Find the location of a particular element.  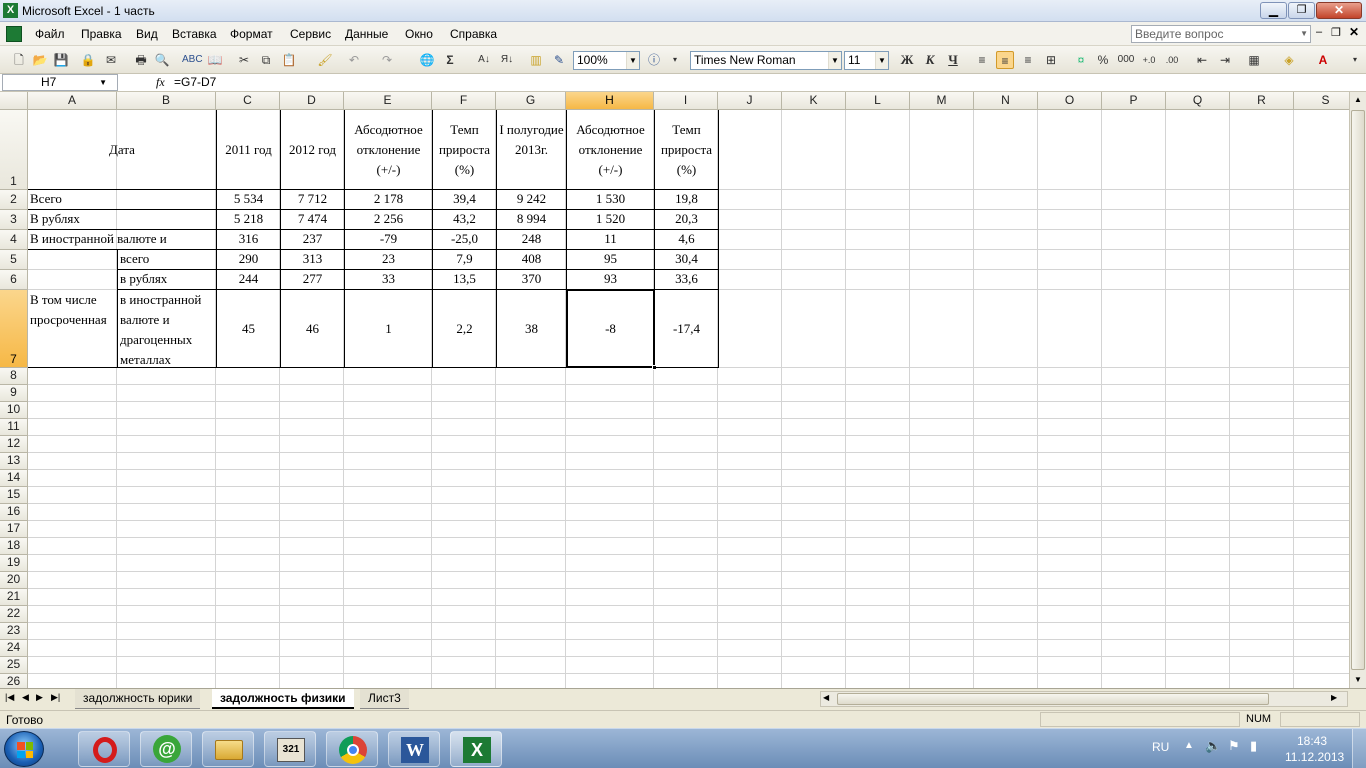

cell-d5: 313 is located at coordinates (313, 260).